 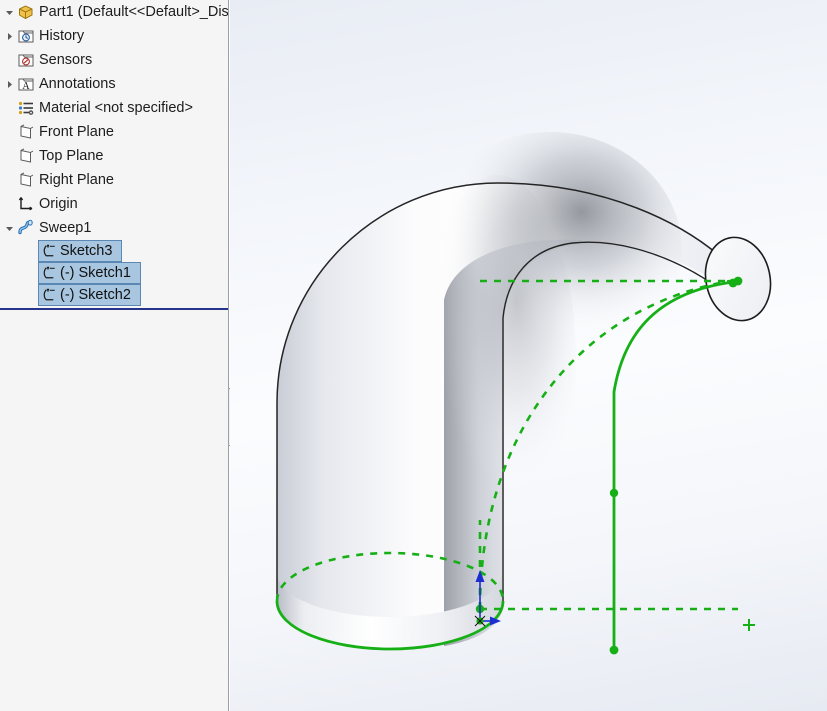 I want to click on tree-item-part-root: Part1 (Default<<Default>_Disp, so click(x=114, y=12).